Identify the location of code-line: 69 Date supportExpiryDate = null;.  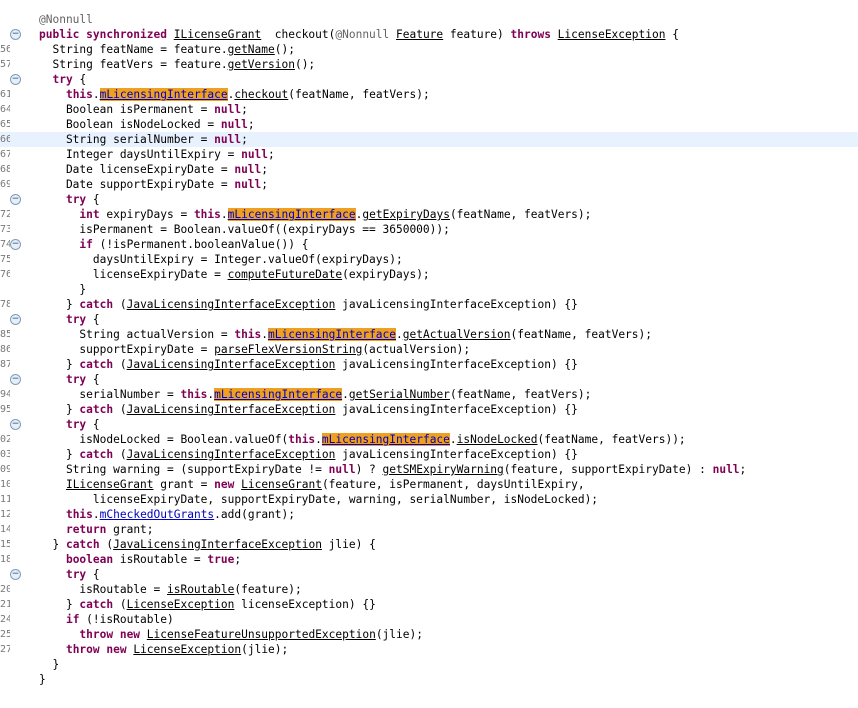
(429, 184).